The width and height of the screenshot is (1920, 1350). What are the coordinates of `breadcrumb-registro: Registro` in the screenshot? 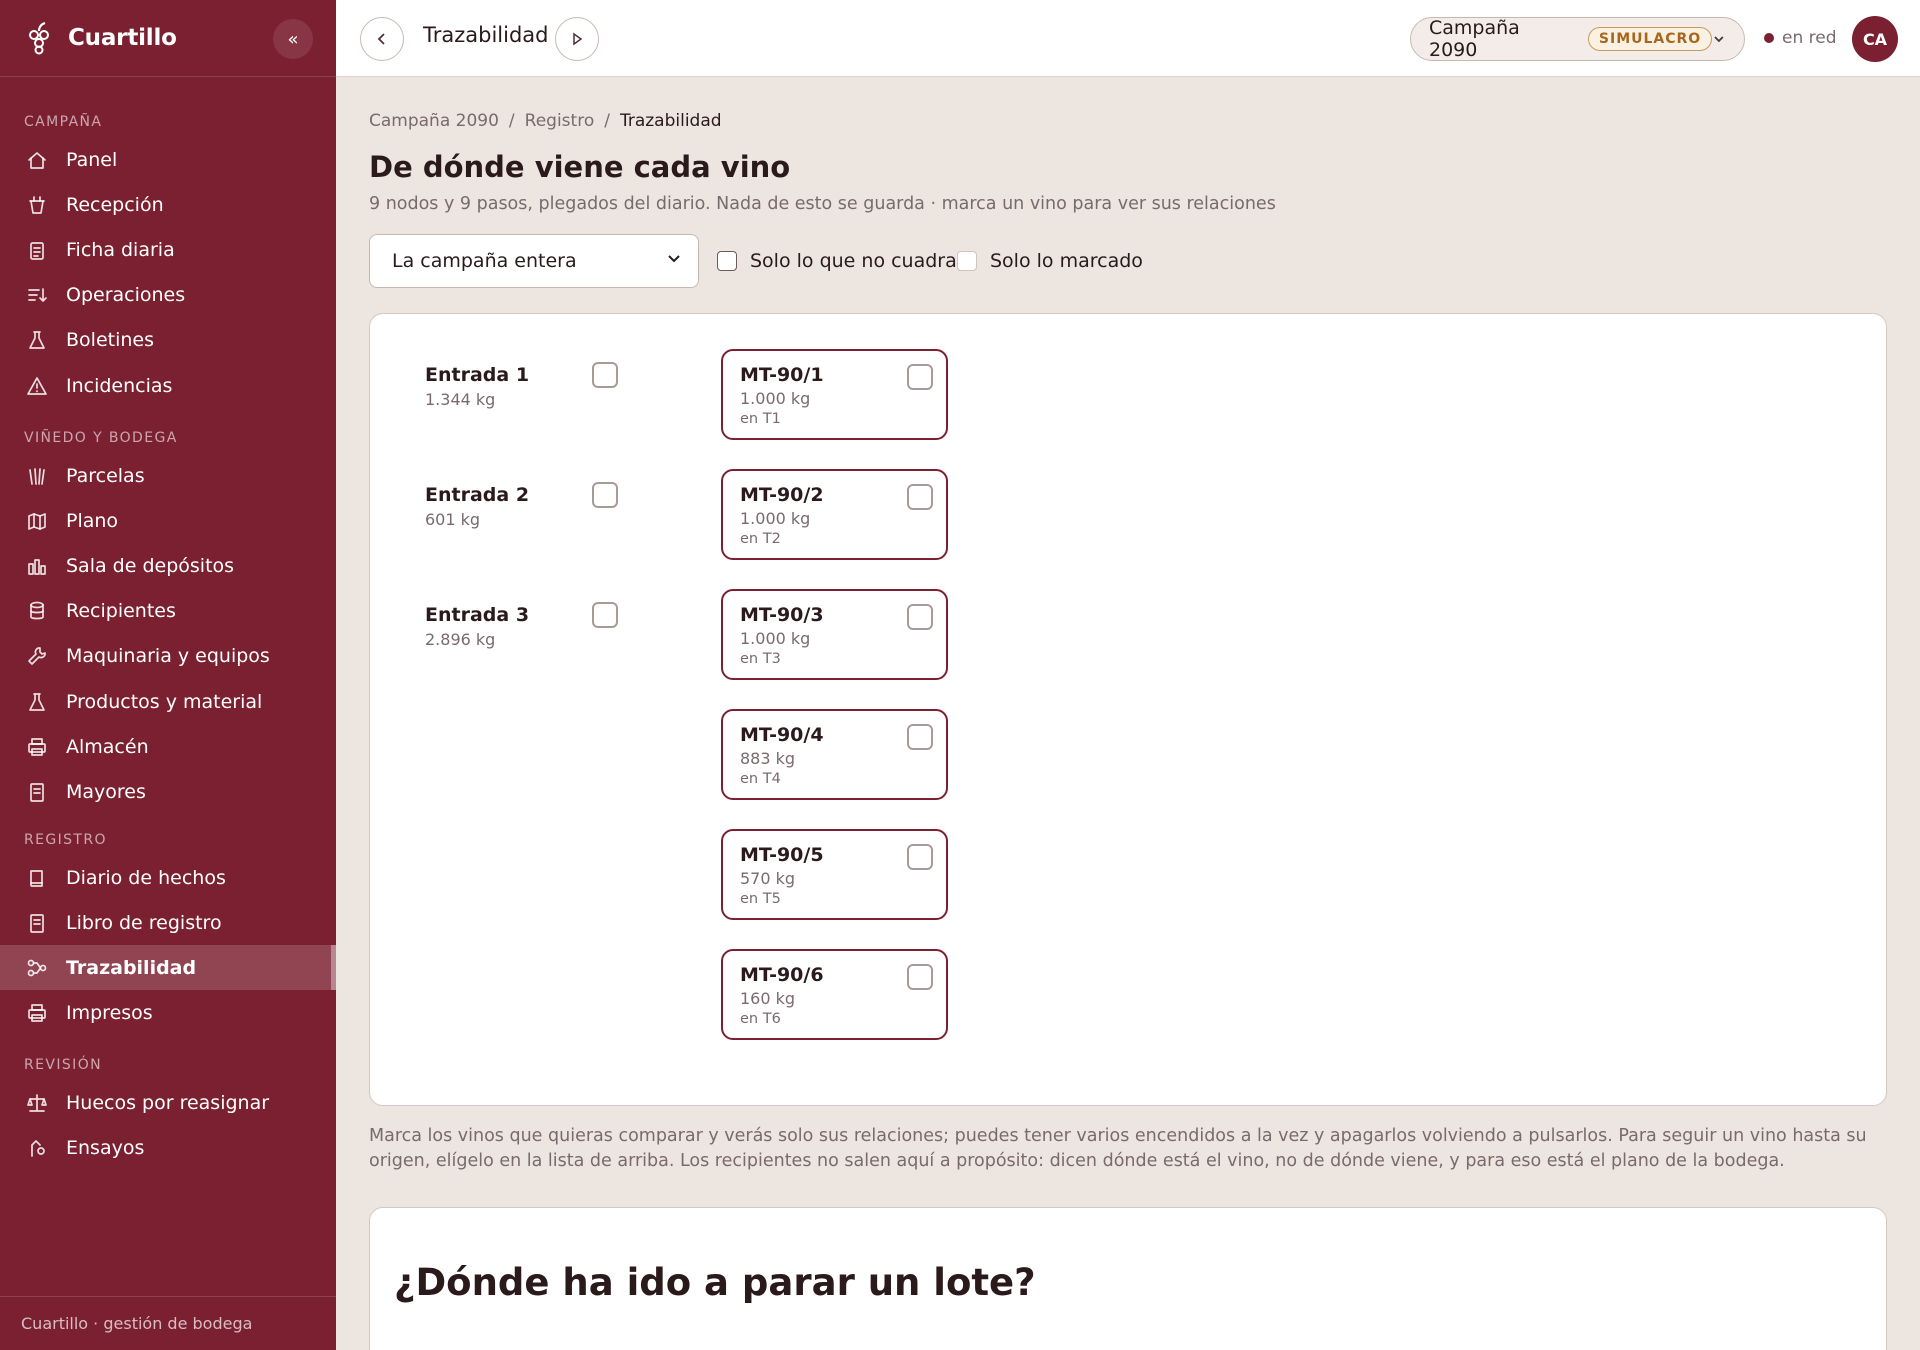 It's located at (560, 121).